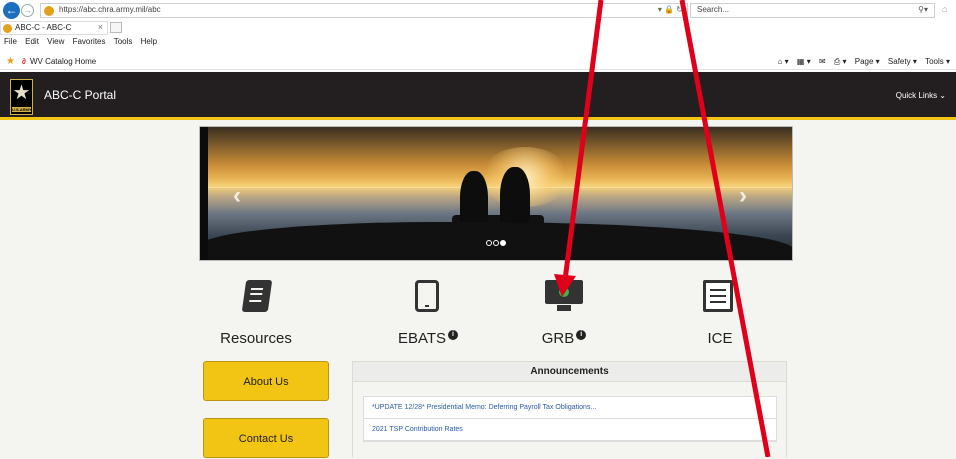 This screenshot has height=459, width=956. I want to click on forward-button: →, so click(27, 10).